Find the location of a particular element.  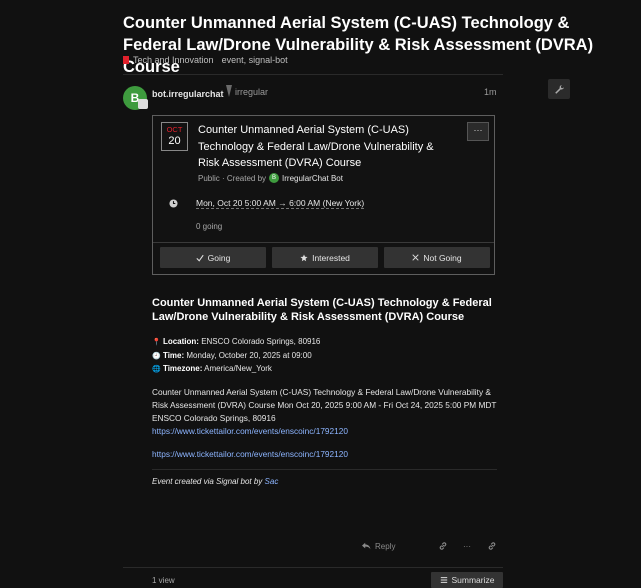

reply-button: Reply is located at coordinates (378, 546).